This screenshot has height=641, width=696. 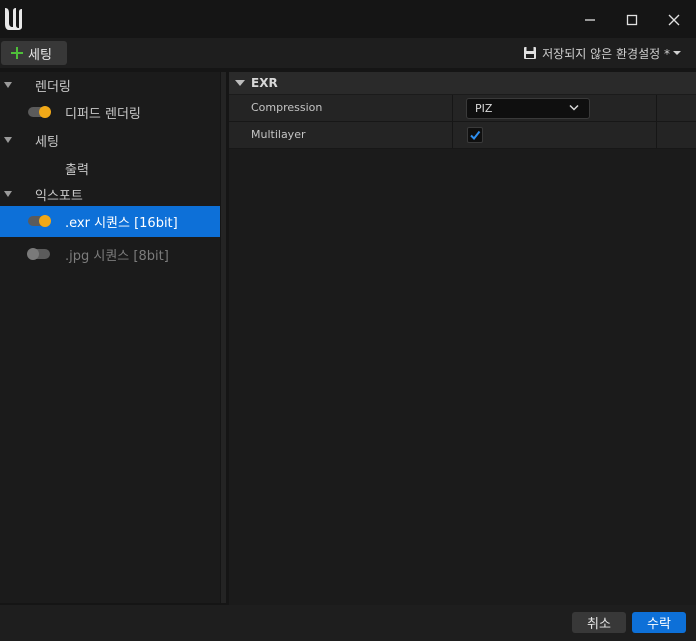 I want to click on add-setting-label: 세팅, so click(x=40, y=55).